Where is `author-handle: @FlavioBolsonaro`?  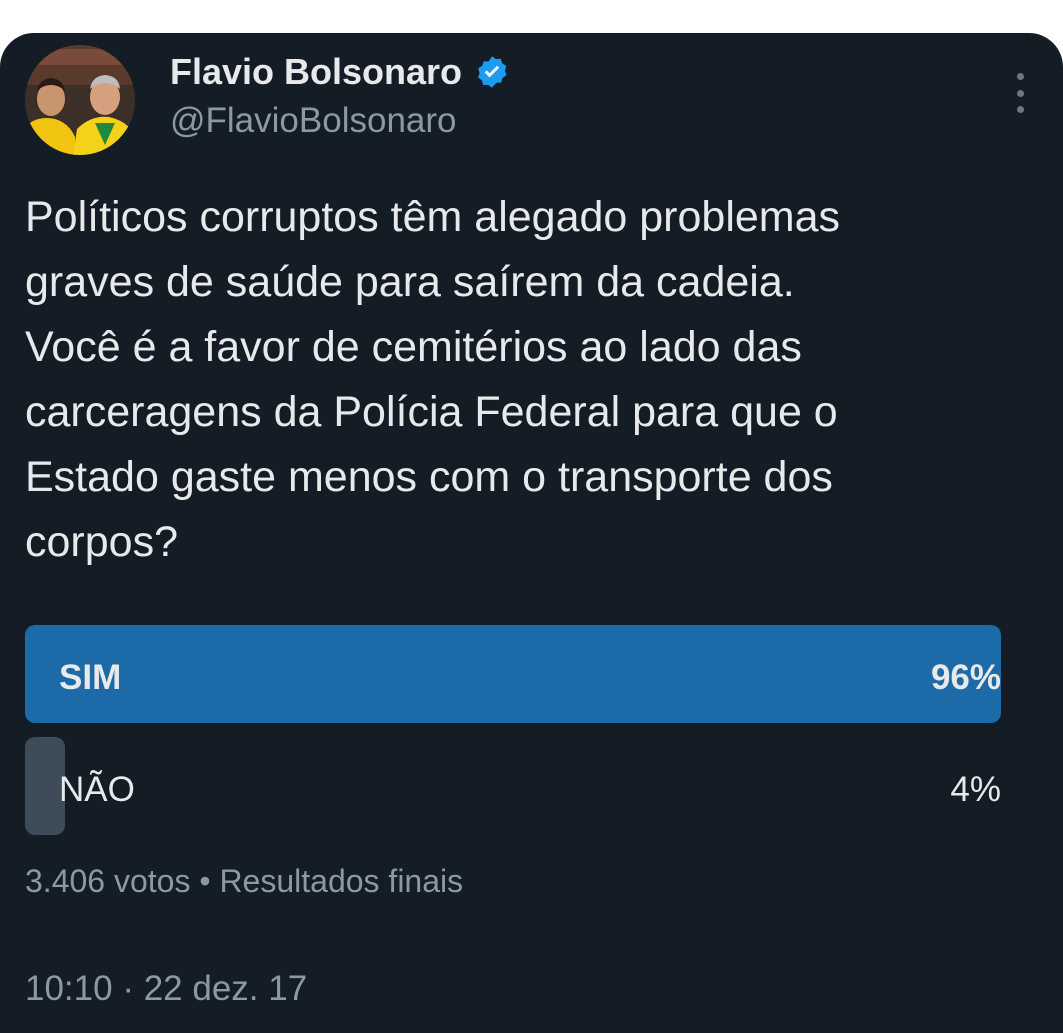
author-handle: @FlavioBolsonaro is located at coordinates (313, 121).